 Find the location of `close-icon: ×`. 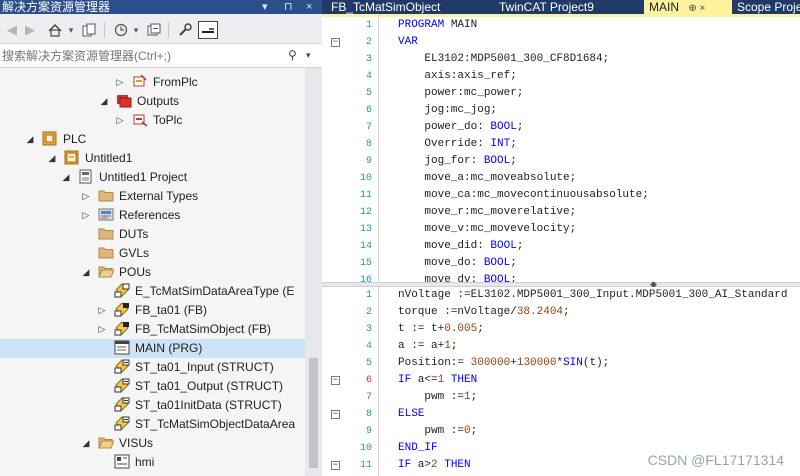

close-icon: × is located at coordinates (309, 7).